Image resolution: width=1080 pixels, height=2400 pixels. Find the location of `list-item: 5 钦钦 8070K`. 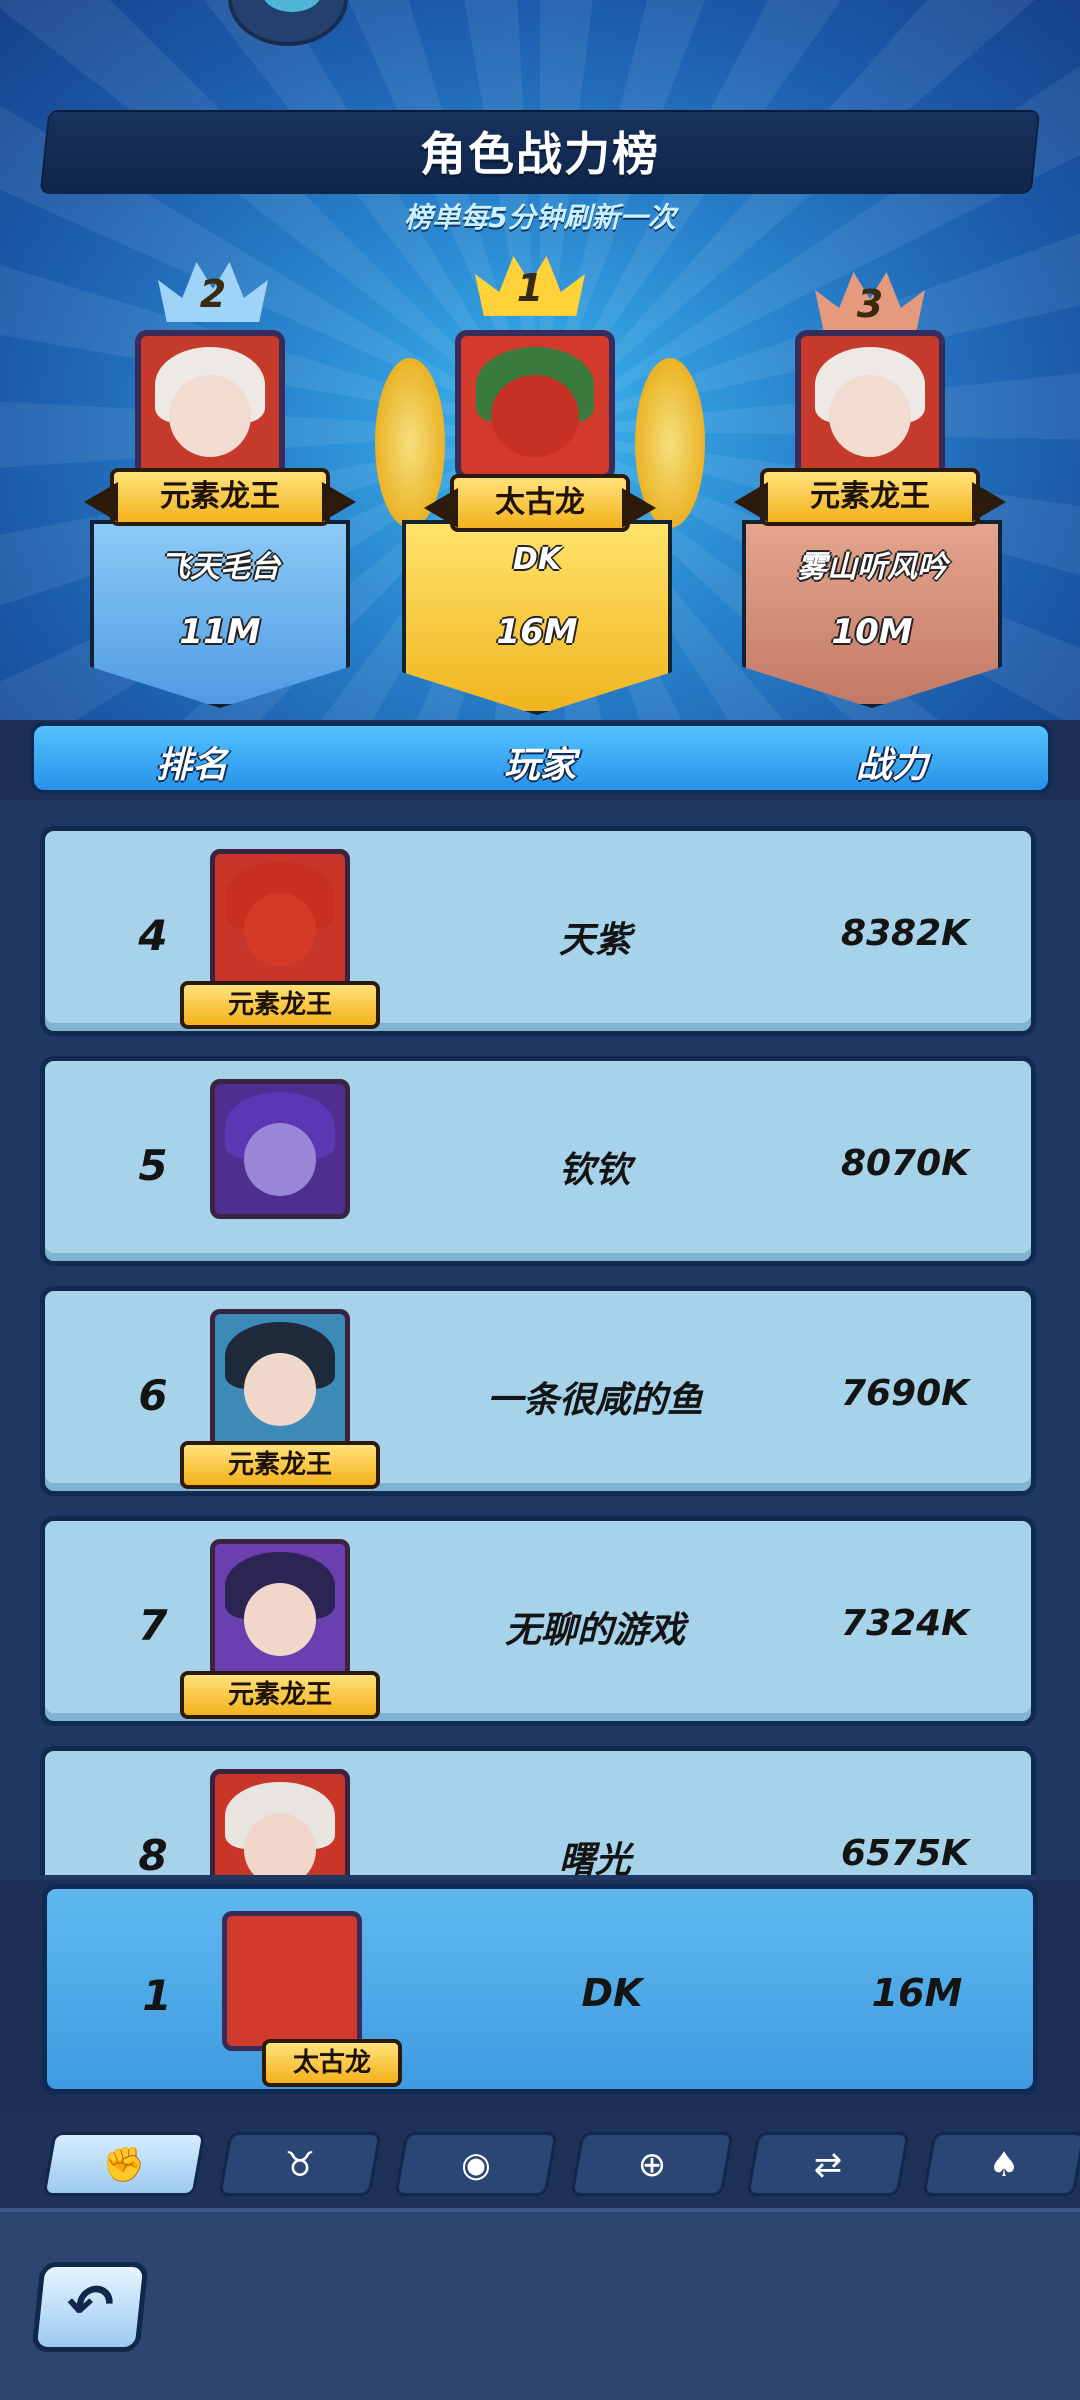

list-item: 5 钦钦 8070K is located at coordinates (538, 1161).